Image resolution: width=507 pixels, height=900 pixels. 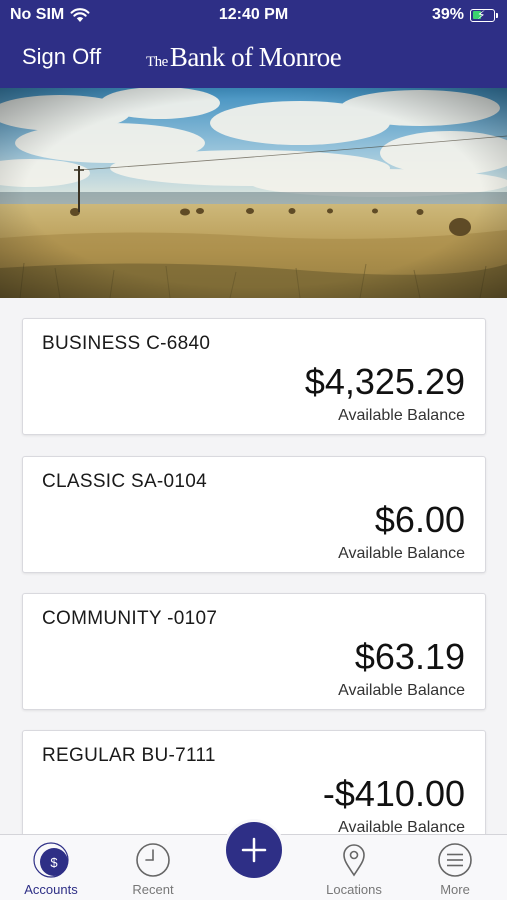 What do you see at coordinates (455, 860) in the screenshot?
I see `menu-lines-icon` at bounding box center [455, 860].